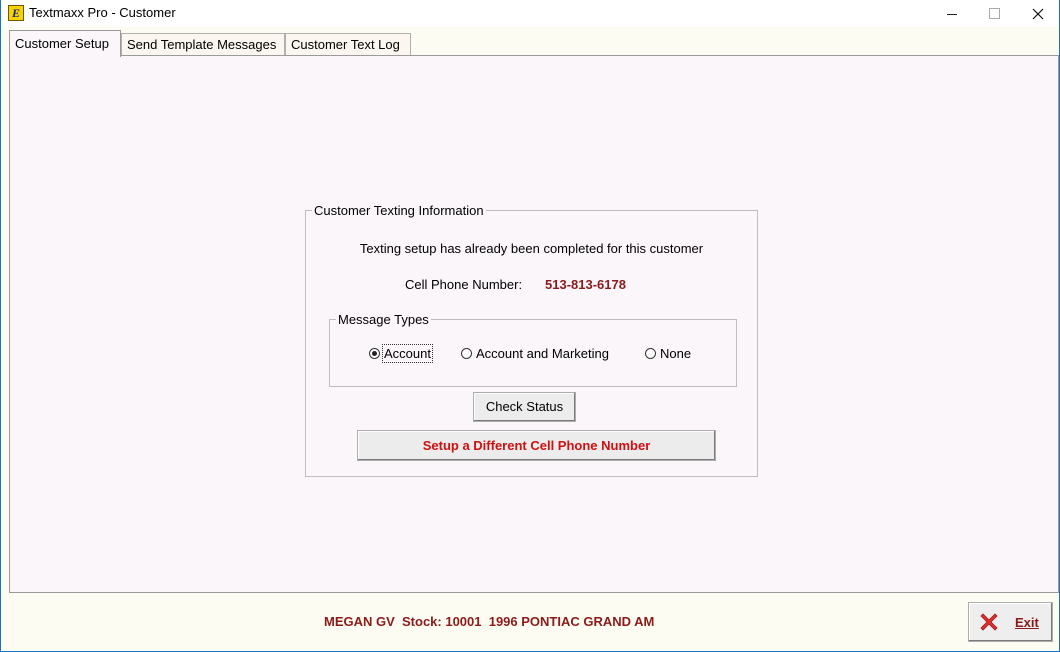 The height and width of the screenshot is (652, 1060). What do you see at coordinates (1010, 622) in the screenshot?
I see `exit-button: Exit` at bounding box center [1010, 622].